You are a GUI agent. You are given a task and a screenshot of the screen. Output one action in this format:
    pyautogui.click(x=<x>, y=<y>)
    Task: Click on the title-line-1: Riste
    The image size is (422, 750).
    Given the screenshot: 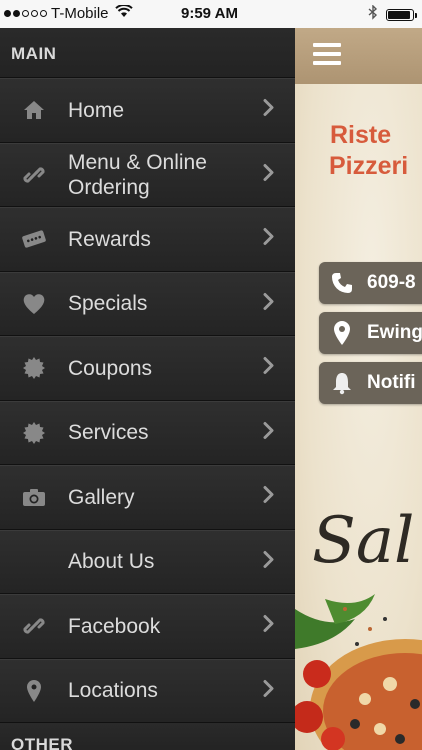 What is the action you would take?
    pyautogui.click(x=361, y=135)
    